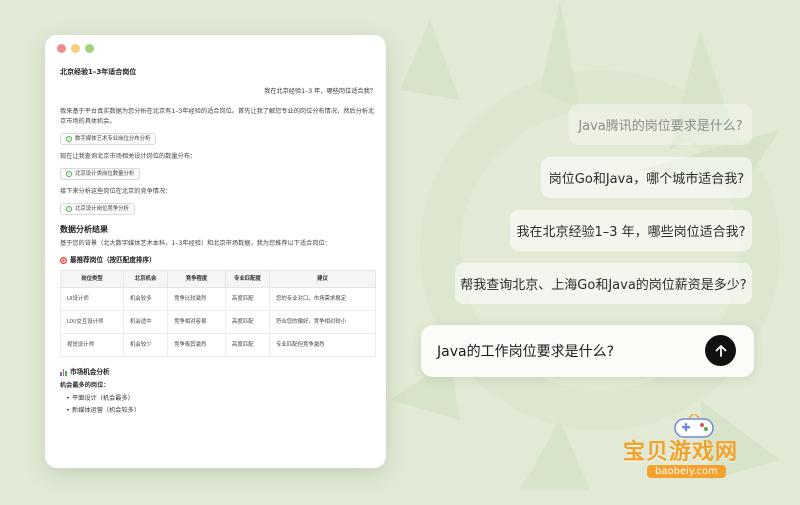  What do you see at coordinates (92, 345) in the screenshot?
I see `table-cell: 视觉设计师` at bounding box center [92, 345].